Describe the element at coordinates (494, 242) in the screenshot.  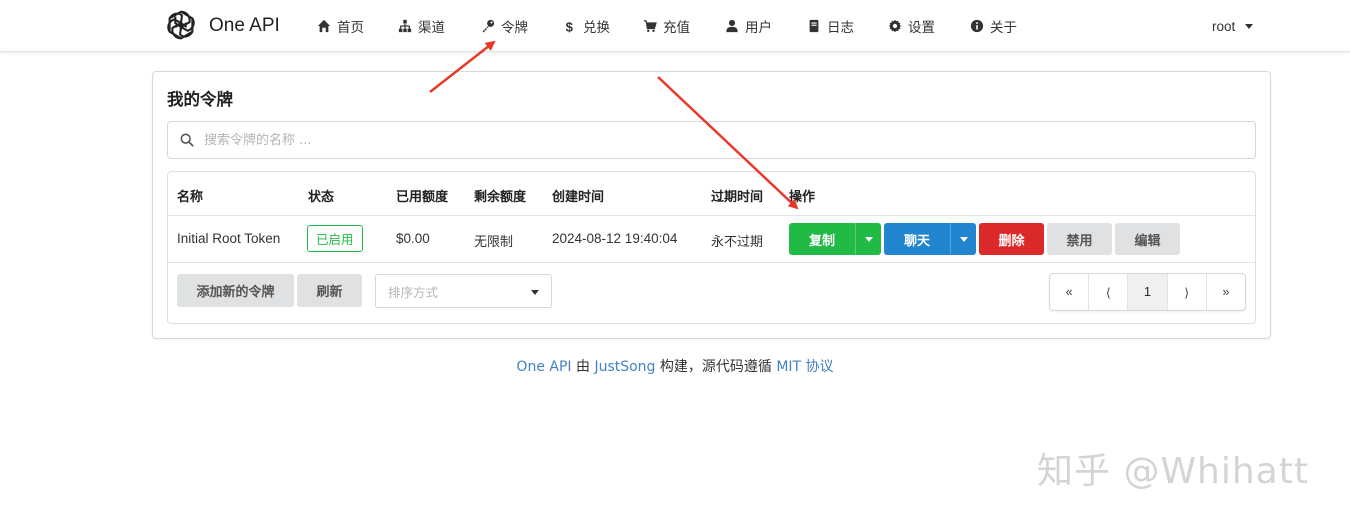
I see `token-remaining: 无限制` at that location.